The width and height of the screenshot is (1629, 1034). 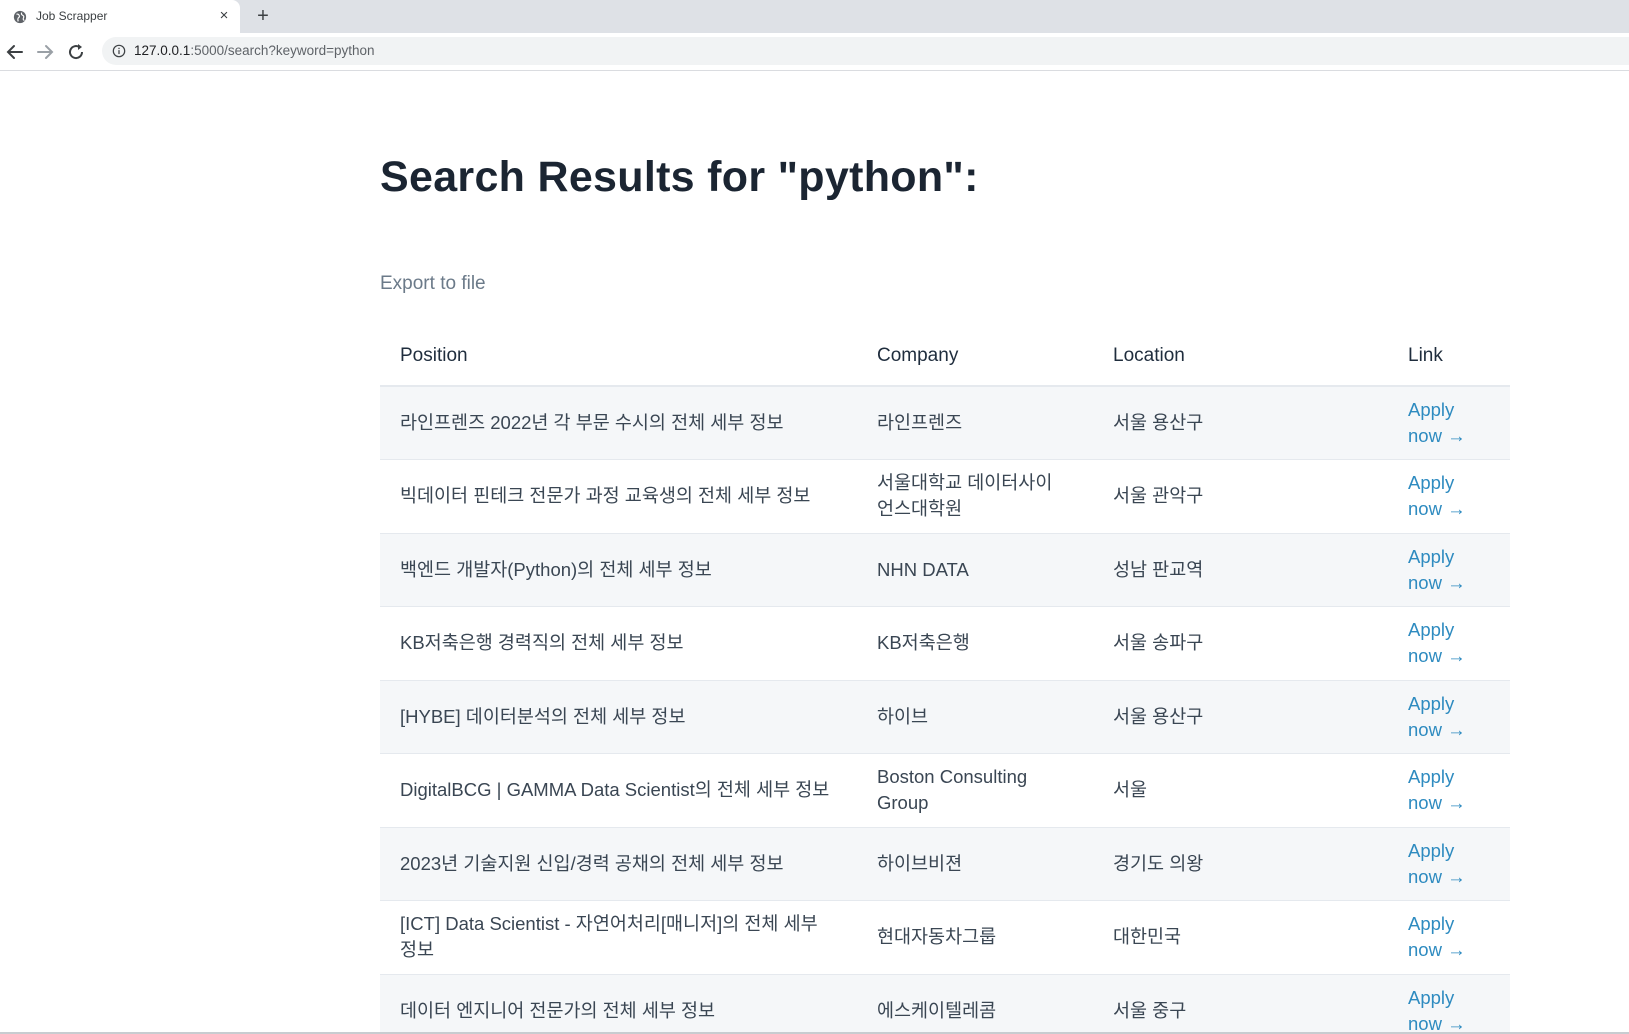 What do you see at coordinates (542, 643) in the screenshot?
I see `position-cell: KB저축은행 경력직의 전체 세부 정보` at bounding box center [542, 643].